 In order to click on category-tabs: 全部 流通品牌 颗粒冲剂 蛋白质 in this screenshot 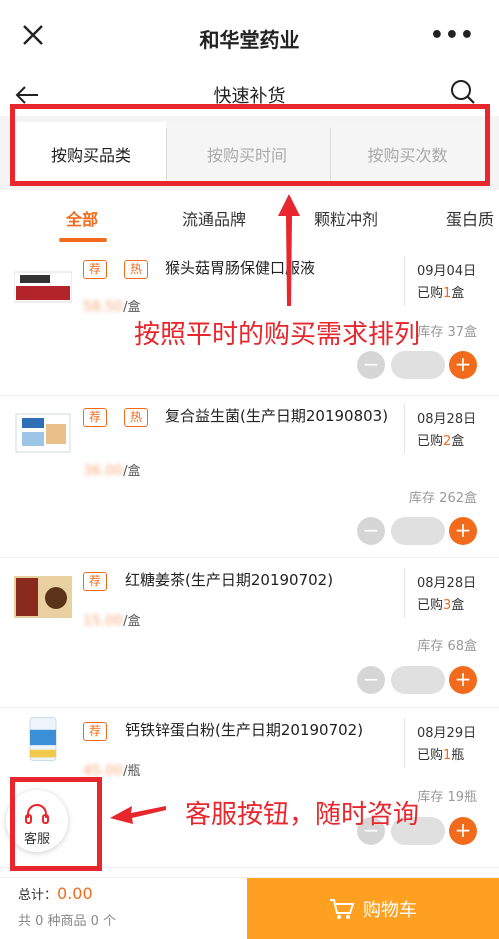, I will do `click(249, 219)`.